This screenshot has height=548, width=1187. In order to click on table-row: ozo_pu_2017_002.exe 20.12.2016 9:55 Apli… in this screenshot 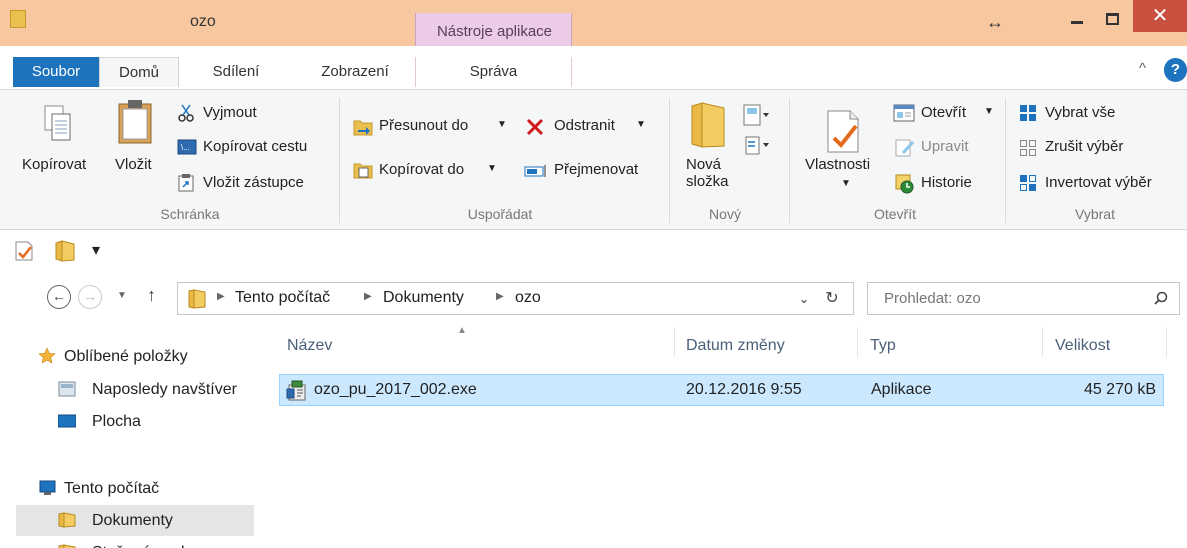, I will do `click(721, 390)`.